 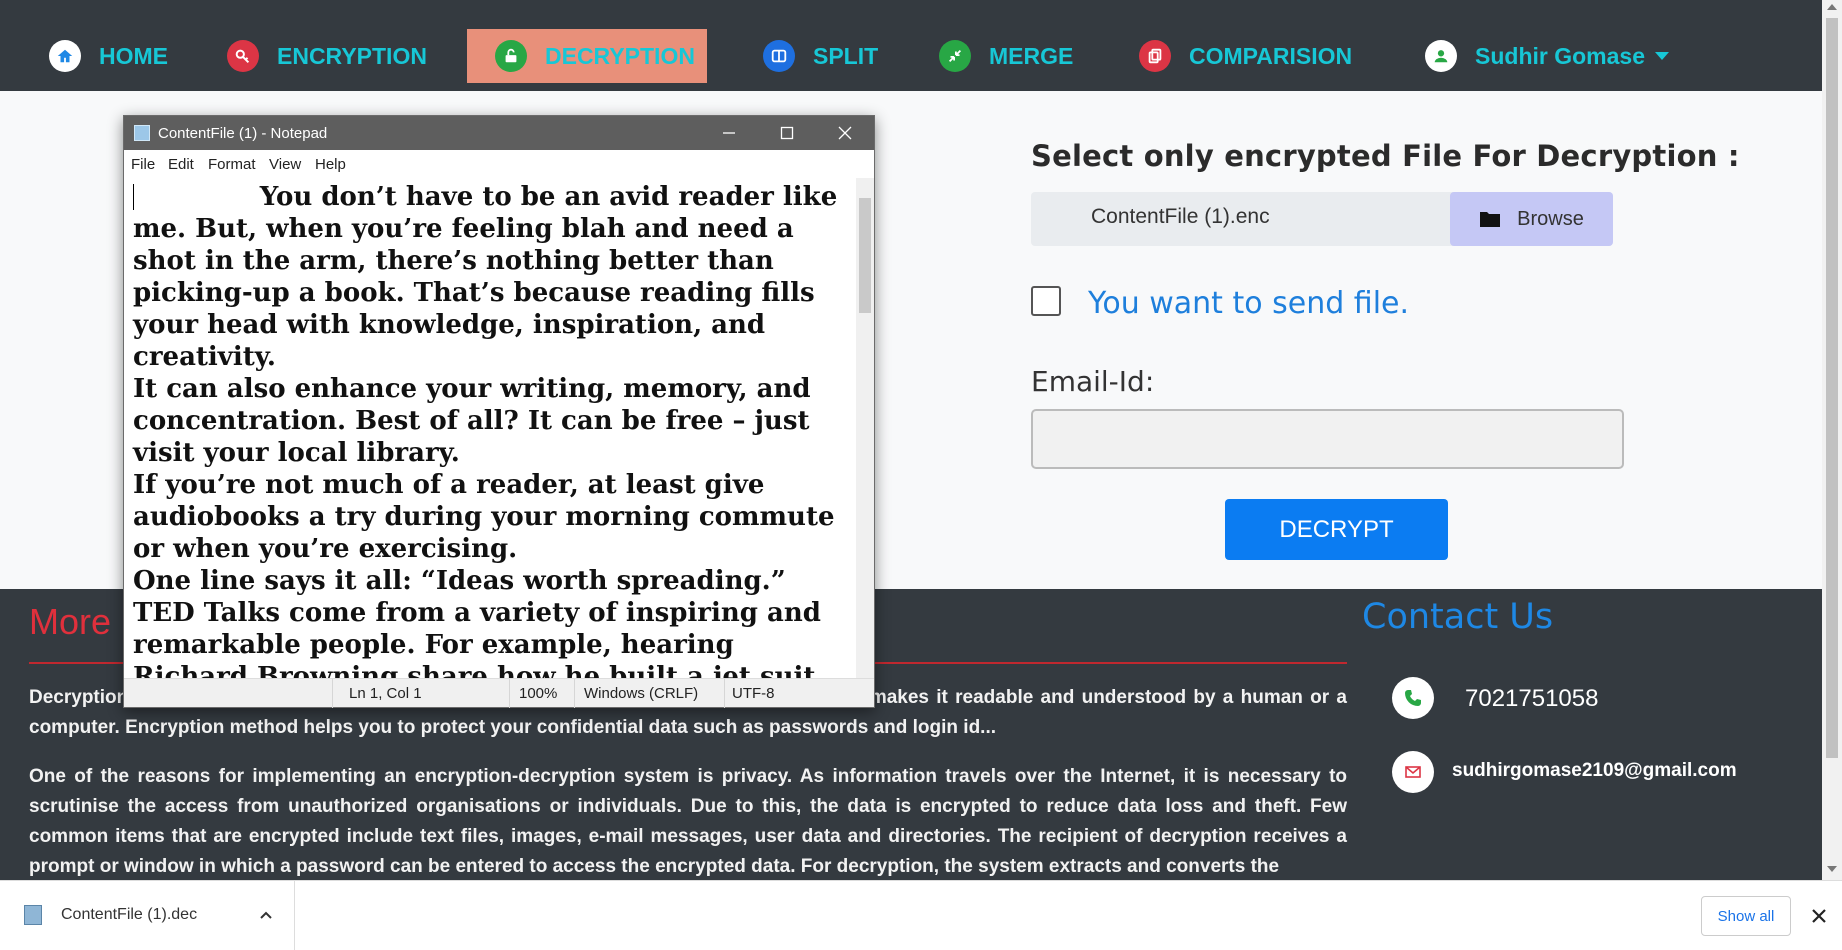 What do you see at coordinates (1248, 303) in the screenshot?
I see `send-file-label: You want to send file.` at bounding box center [1248, 303].